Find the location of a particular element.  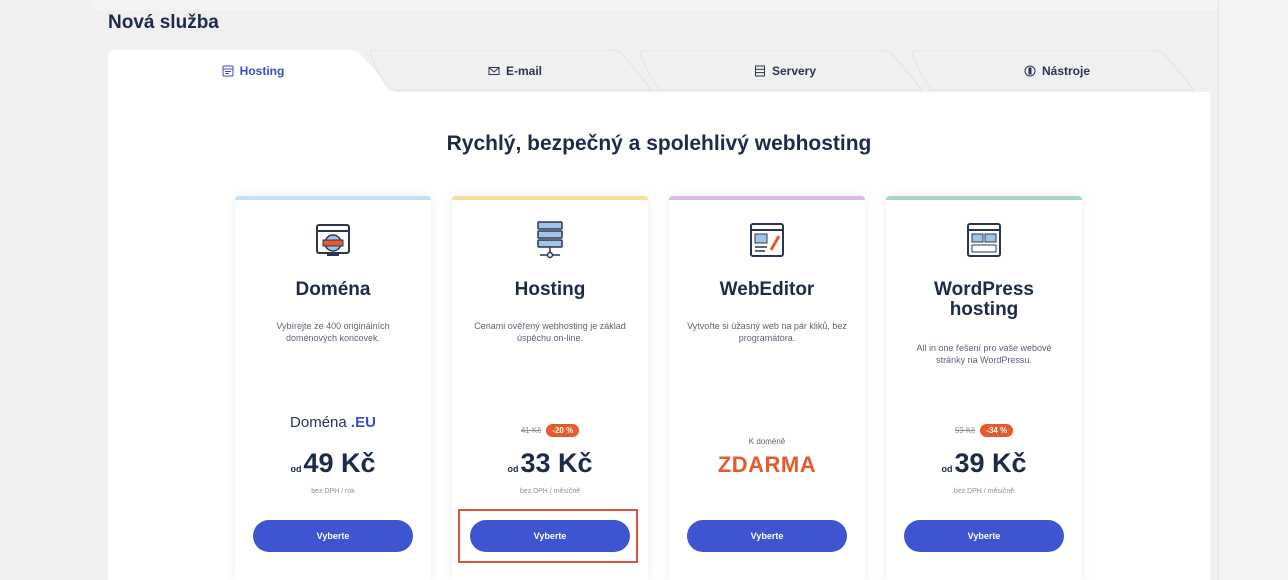

discount-row: 59 Kč -34 % is located at coordinates (984, 430).